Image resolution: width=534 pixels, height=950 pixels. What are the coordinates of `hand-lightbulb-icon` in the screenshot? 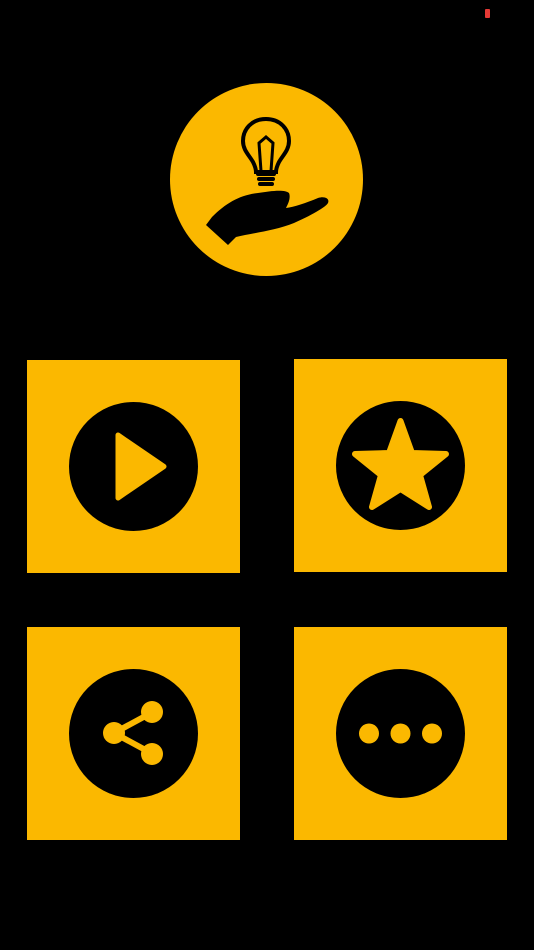 It's located at (267, 180).